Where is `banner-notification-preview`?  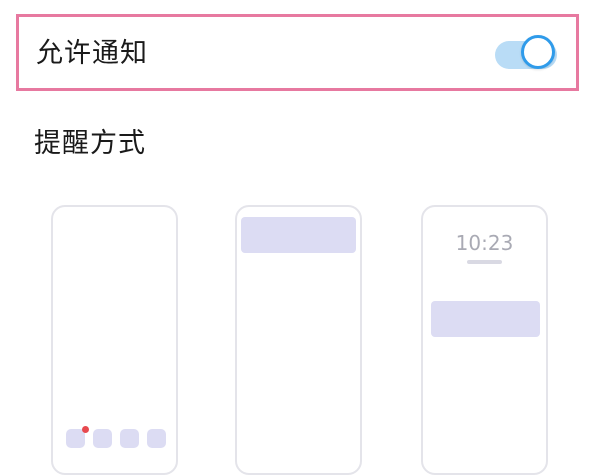 banner-notification-preview is located at coordinates (298, 235).